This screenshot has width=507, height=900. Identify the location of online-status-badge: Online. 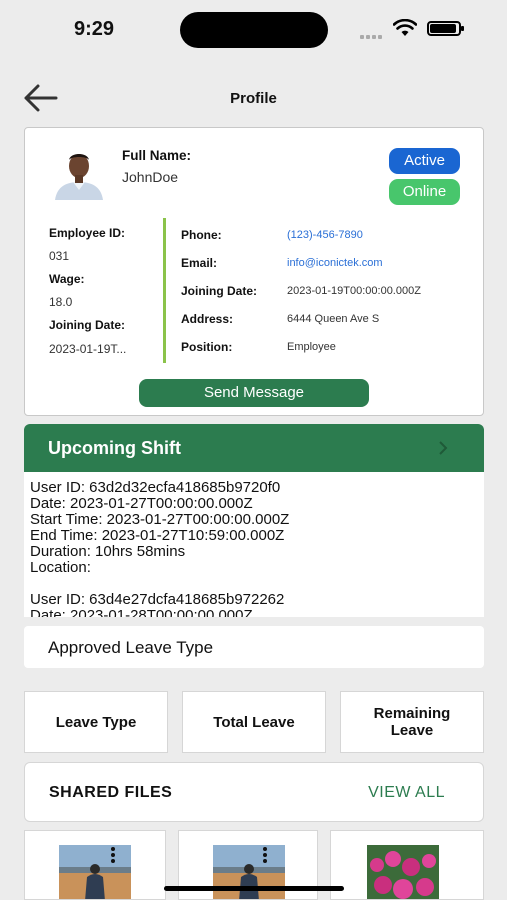
(424, 192).